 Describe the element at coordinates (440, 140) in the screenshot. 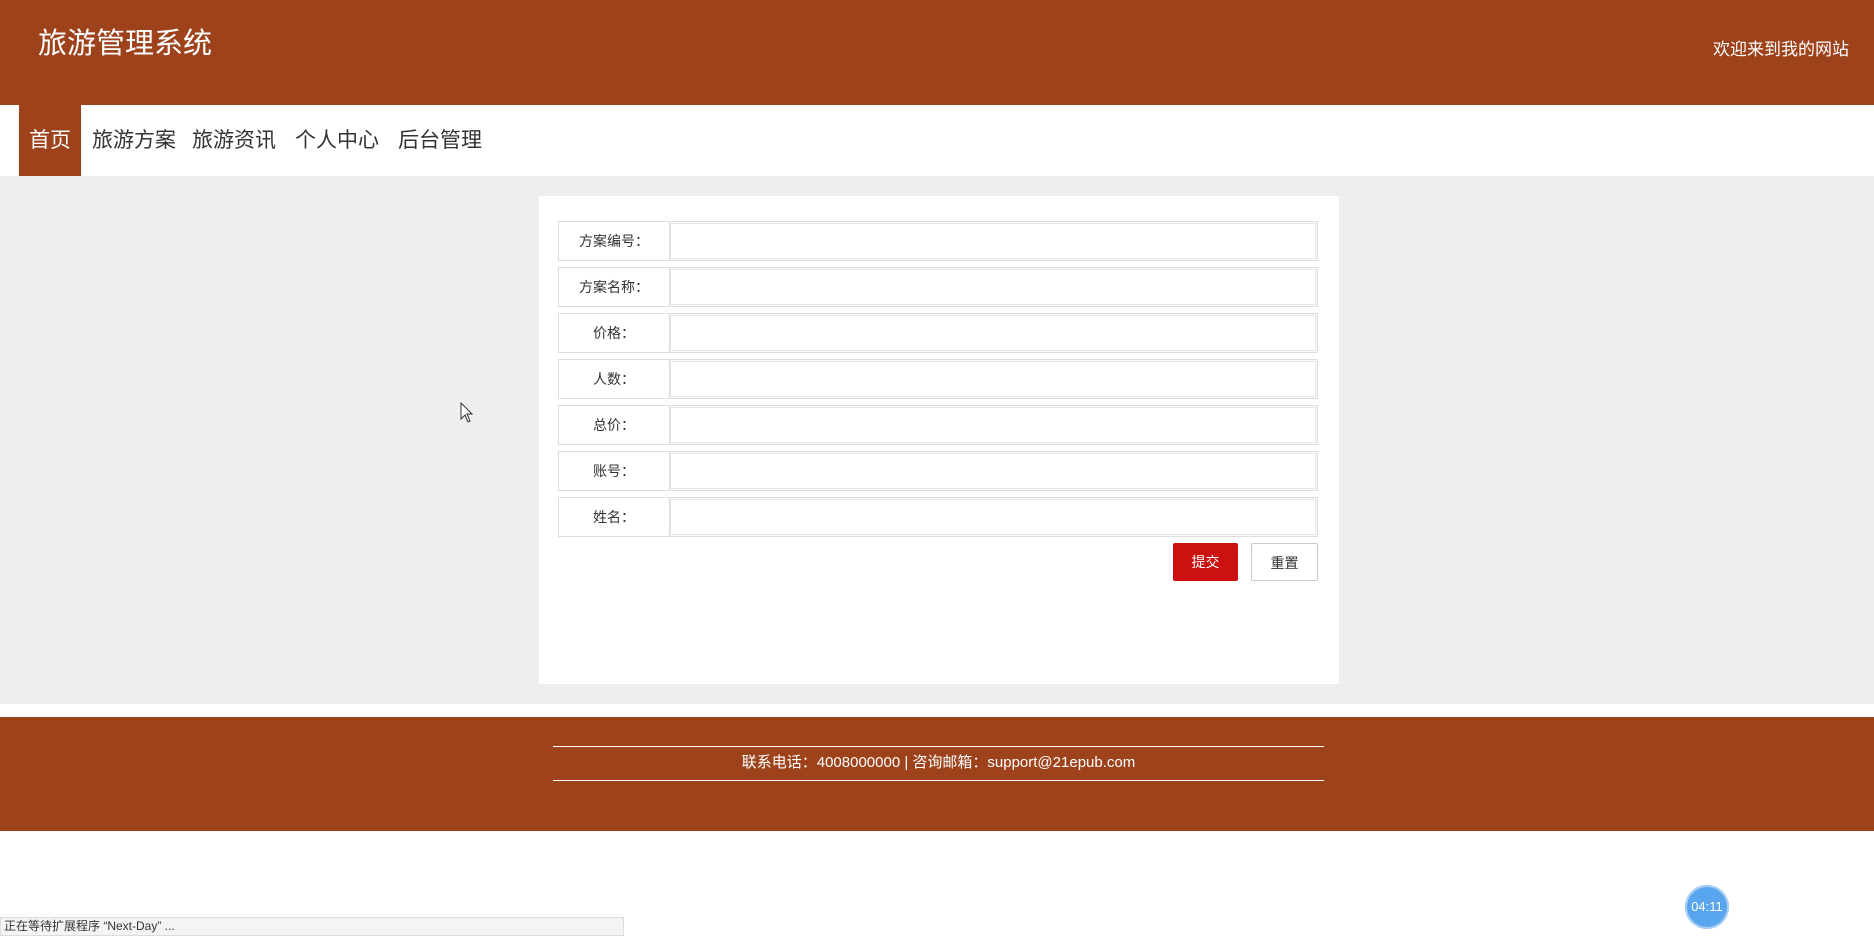

I see `nav-item-admin: 后台管理` at that location.